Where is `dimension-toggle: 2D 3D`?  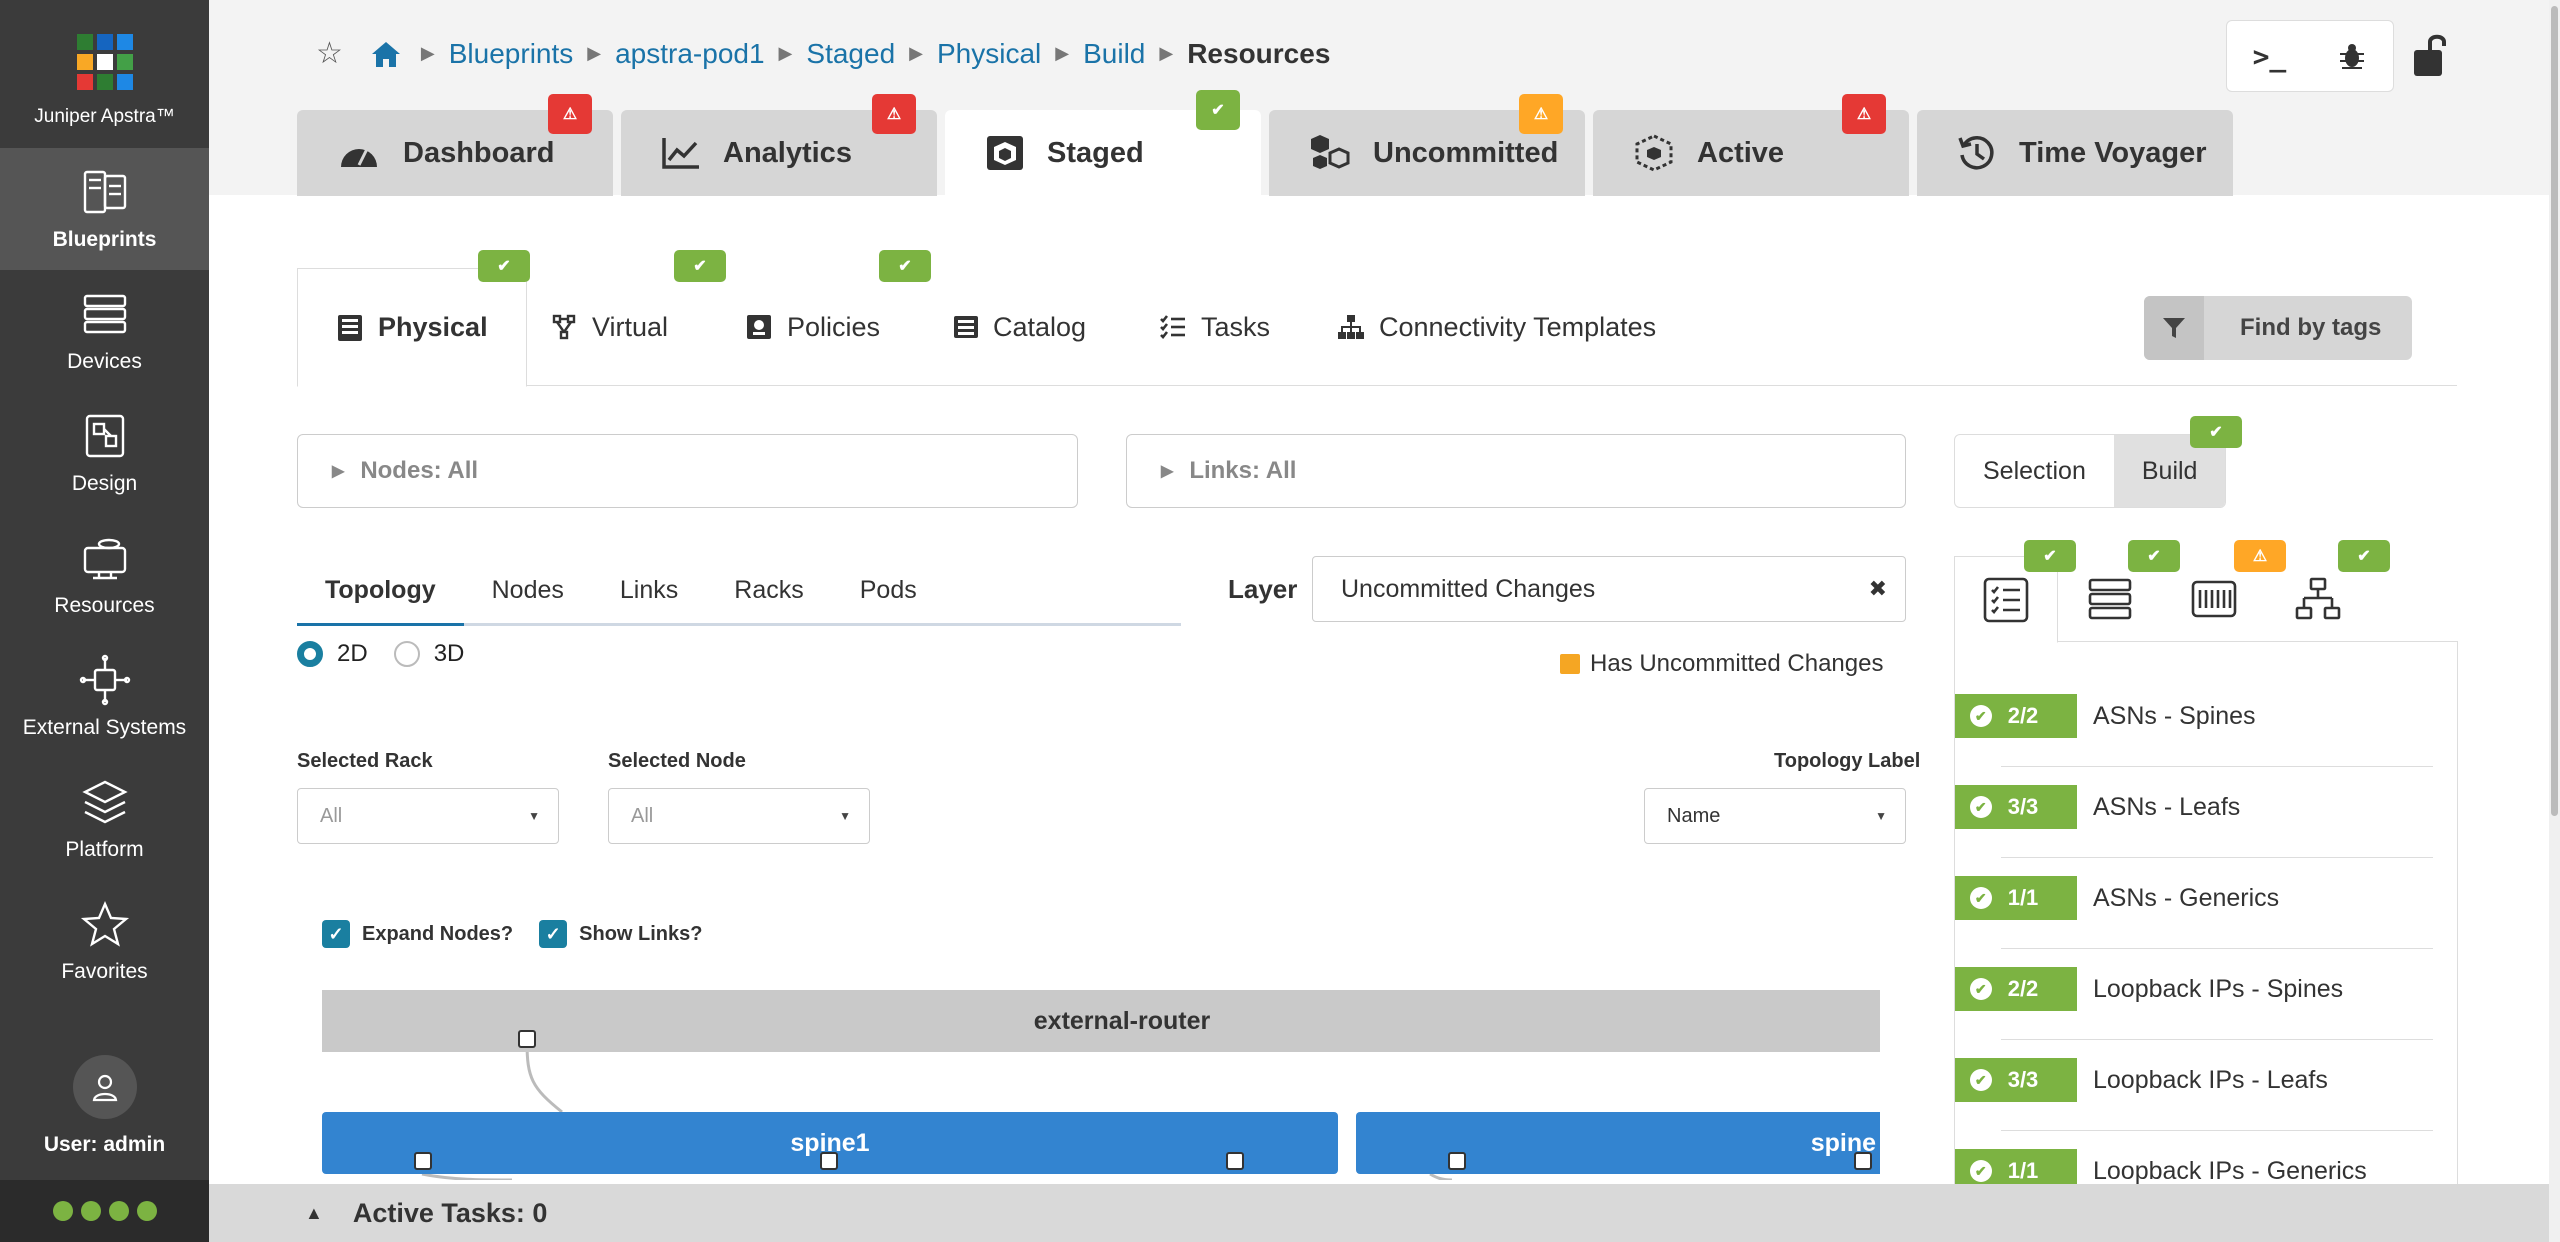 dimension-toggle: 2D 3D is located at coordinates (380, 654).